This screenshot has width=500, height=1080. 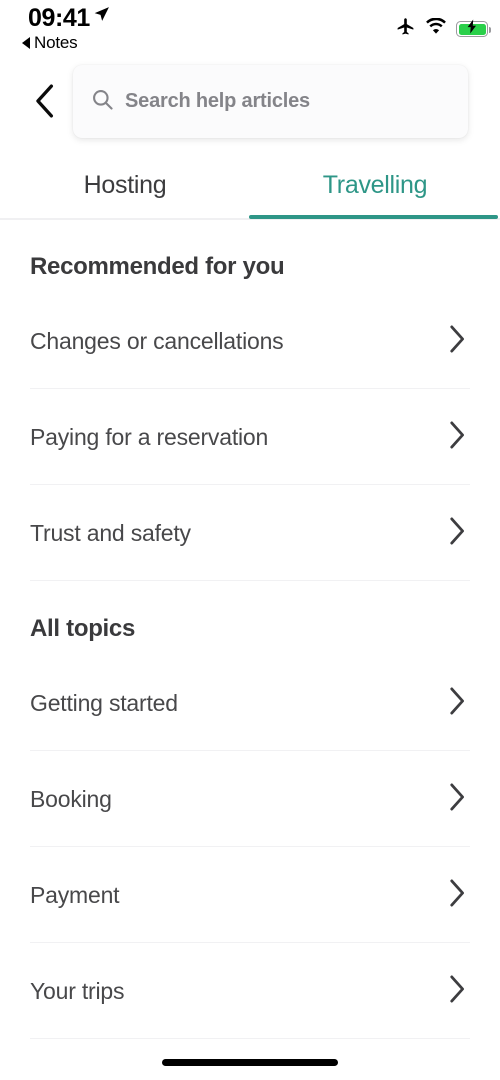 What do you see at coordinates (250, 991) in the screenshot?
I see `list-item: Your trips` at bounding box center [250, 991].